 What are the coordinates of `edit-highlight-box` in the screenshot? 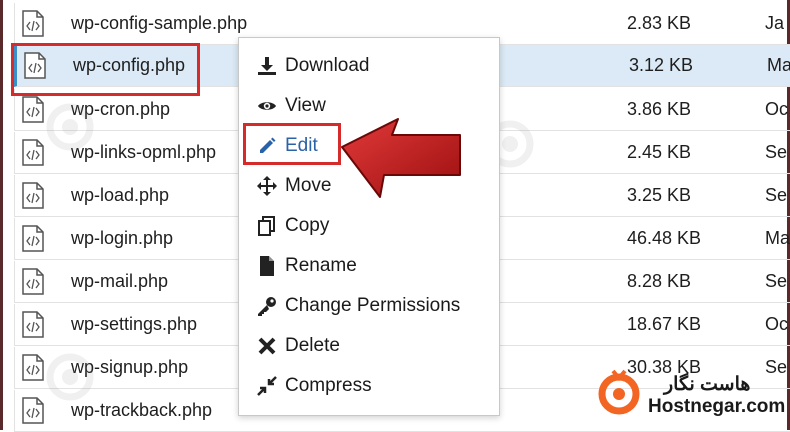 It's located at (292, 144).